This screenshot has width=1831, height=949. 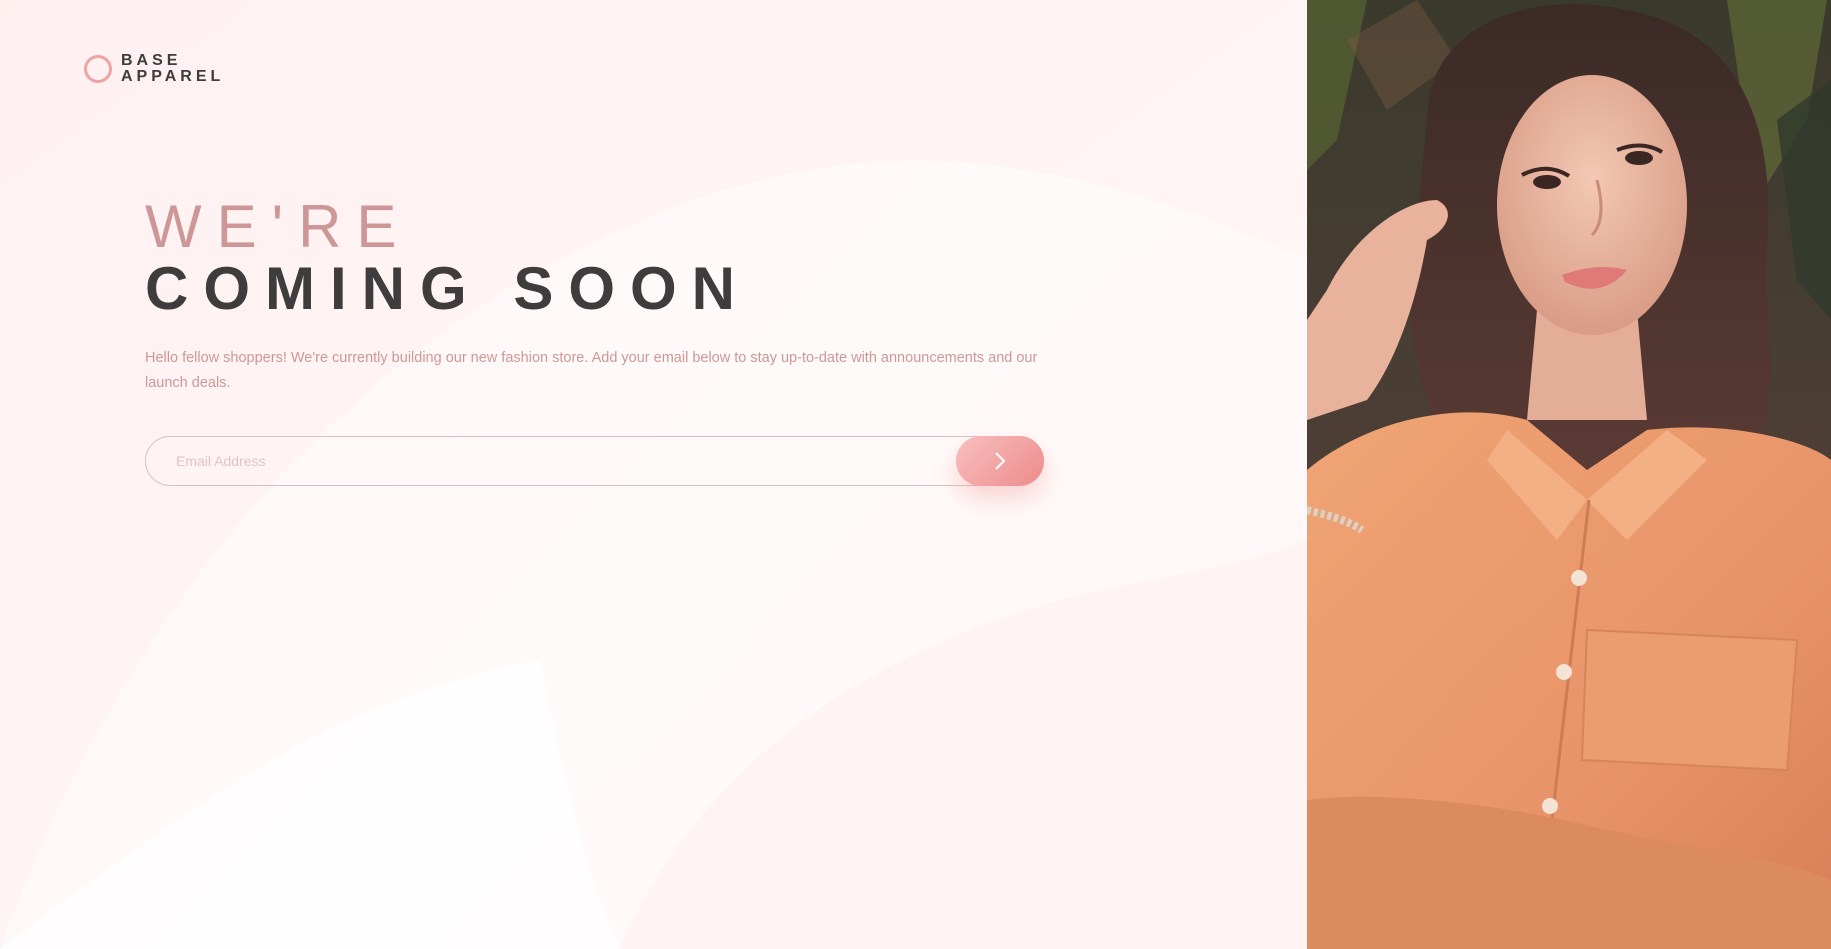 I want to click on hero-heading: WE'RE COMING SOON, so click(x=447, y=258).